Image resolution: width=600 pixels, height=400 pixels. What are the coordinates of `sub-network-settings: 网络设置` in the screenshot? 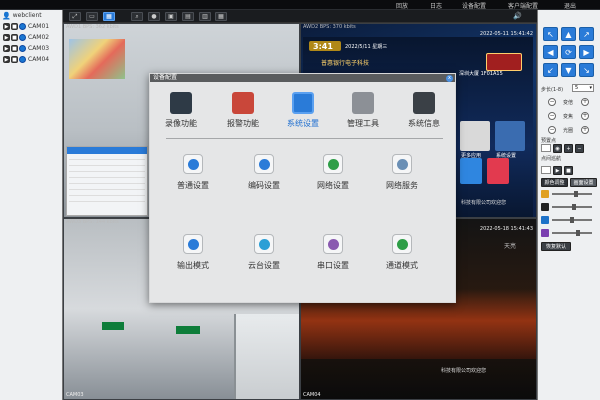 It's located at (333, 172).